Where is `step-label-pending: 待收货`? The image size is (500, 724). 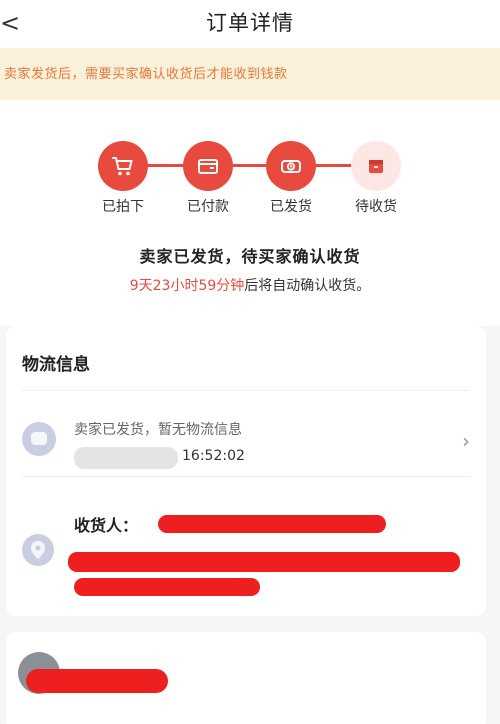 step-label-pending: 待收货 is located at coordinates (376, 207).